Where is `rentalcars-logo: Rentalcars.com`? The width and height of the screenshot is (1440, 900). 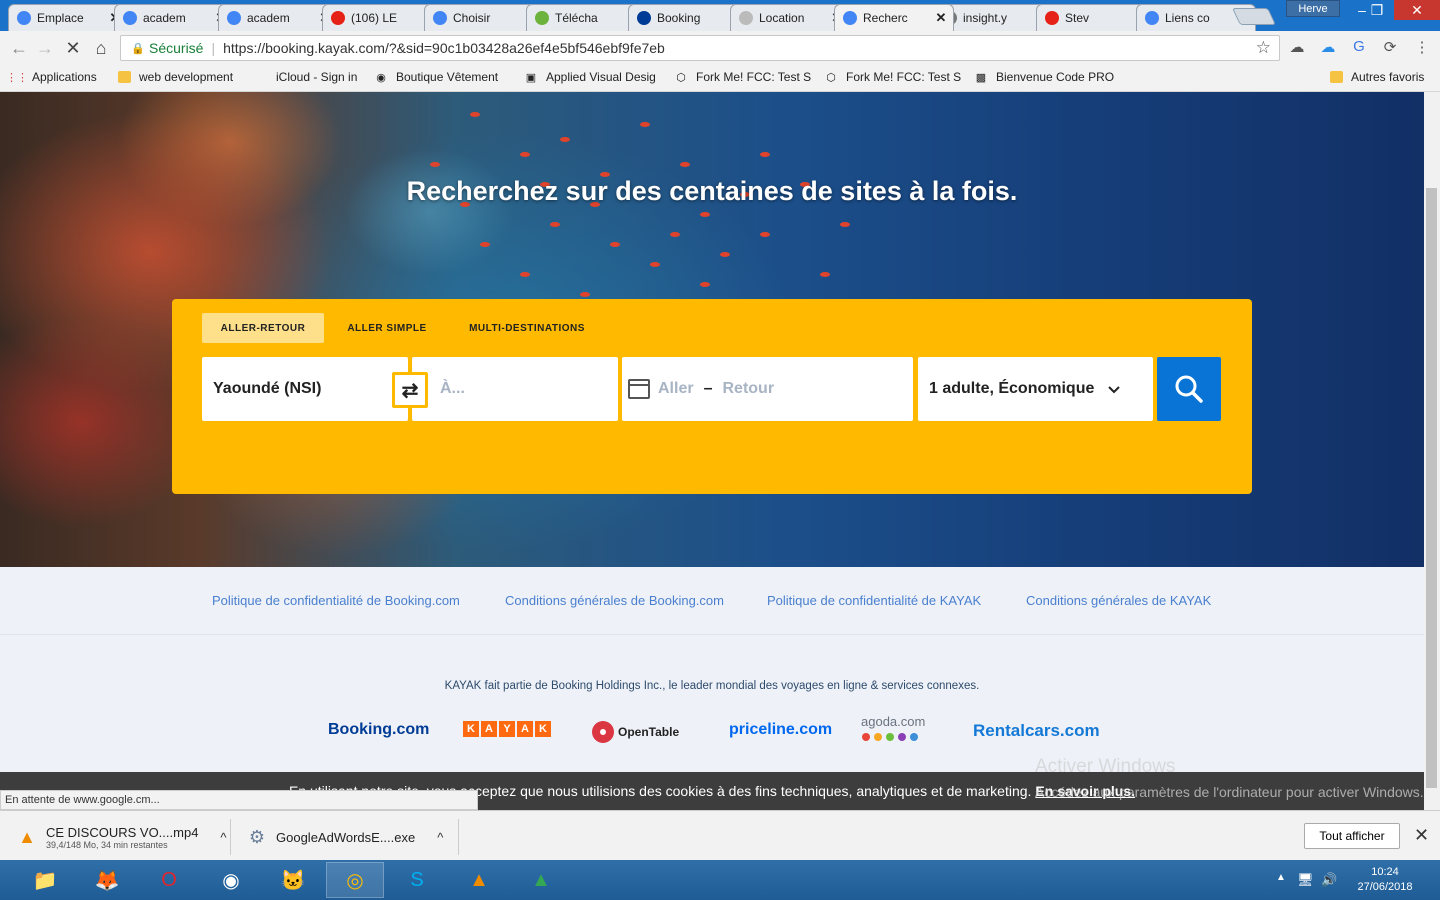
rentalcars-logo: Rentalcars.com is located at coordinates (1036, 731).